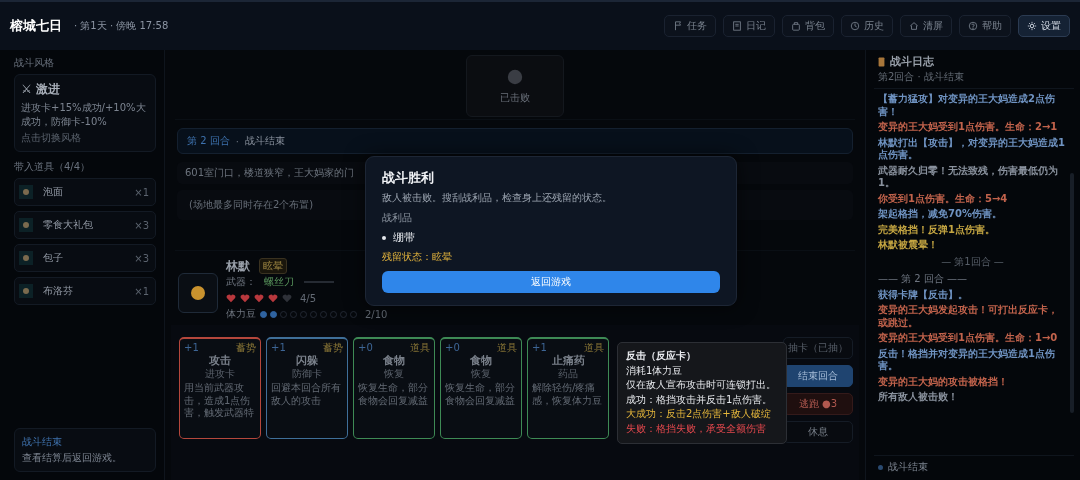 This screenshot has width=1080, height=480. Describe the element at coordinates (407, 256) in the screenshot. I see `residual-label: 残留状态：` at that location.